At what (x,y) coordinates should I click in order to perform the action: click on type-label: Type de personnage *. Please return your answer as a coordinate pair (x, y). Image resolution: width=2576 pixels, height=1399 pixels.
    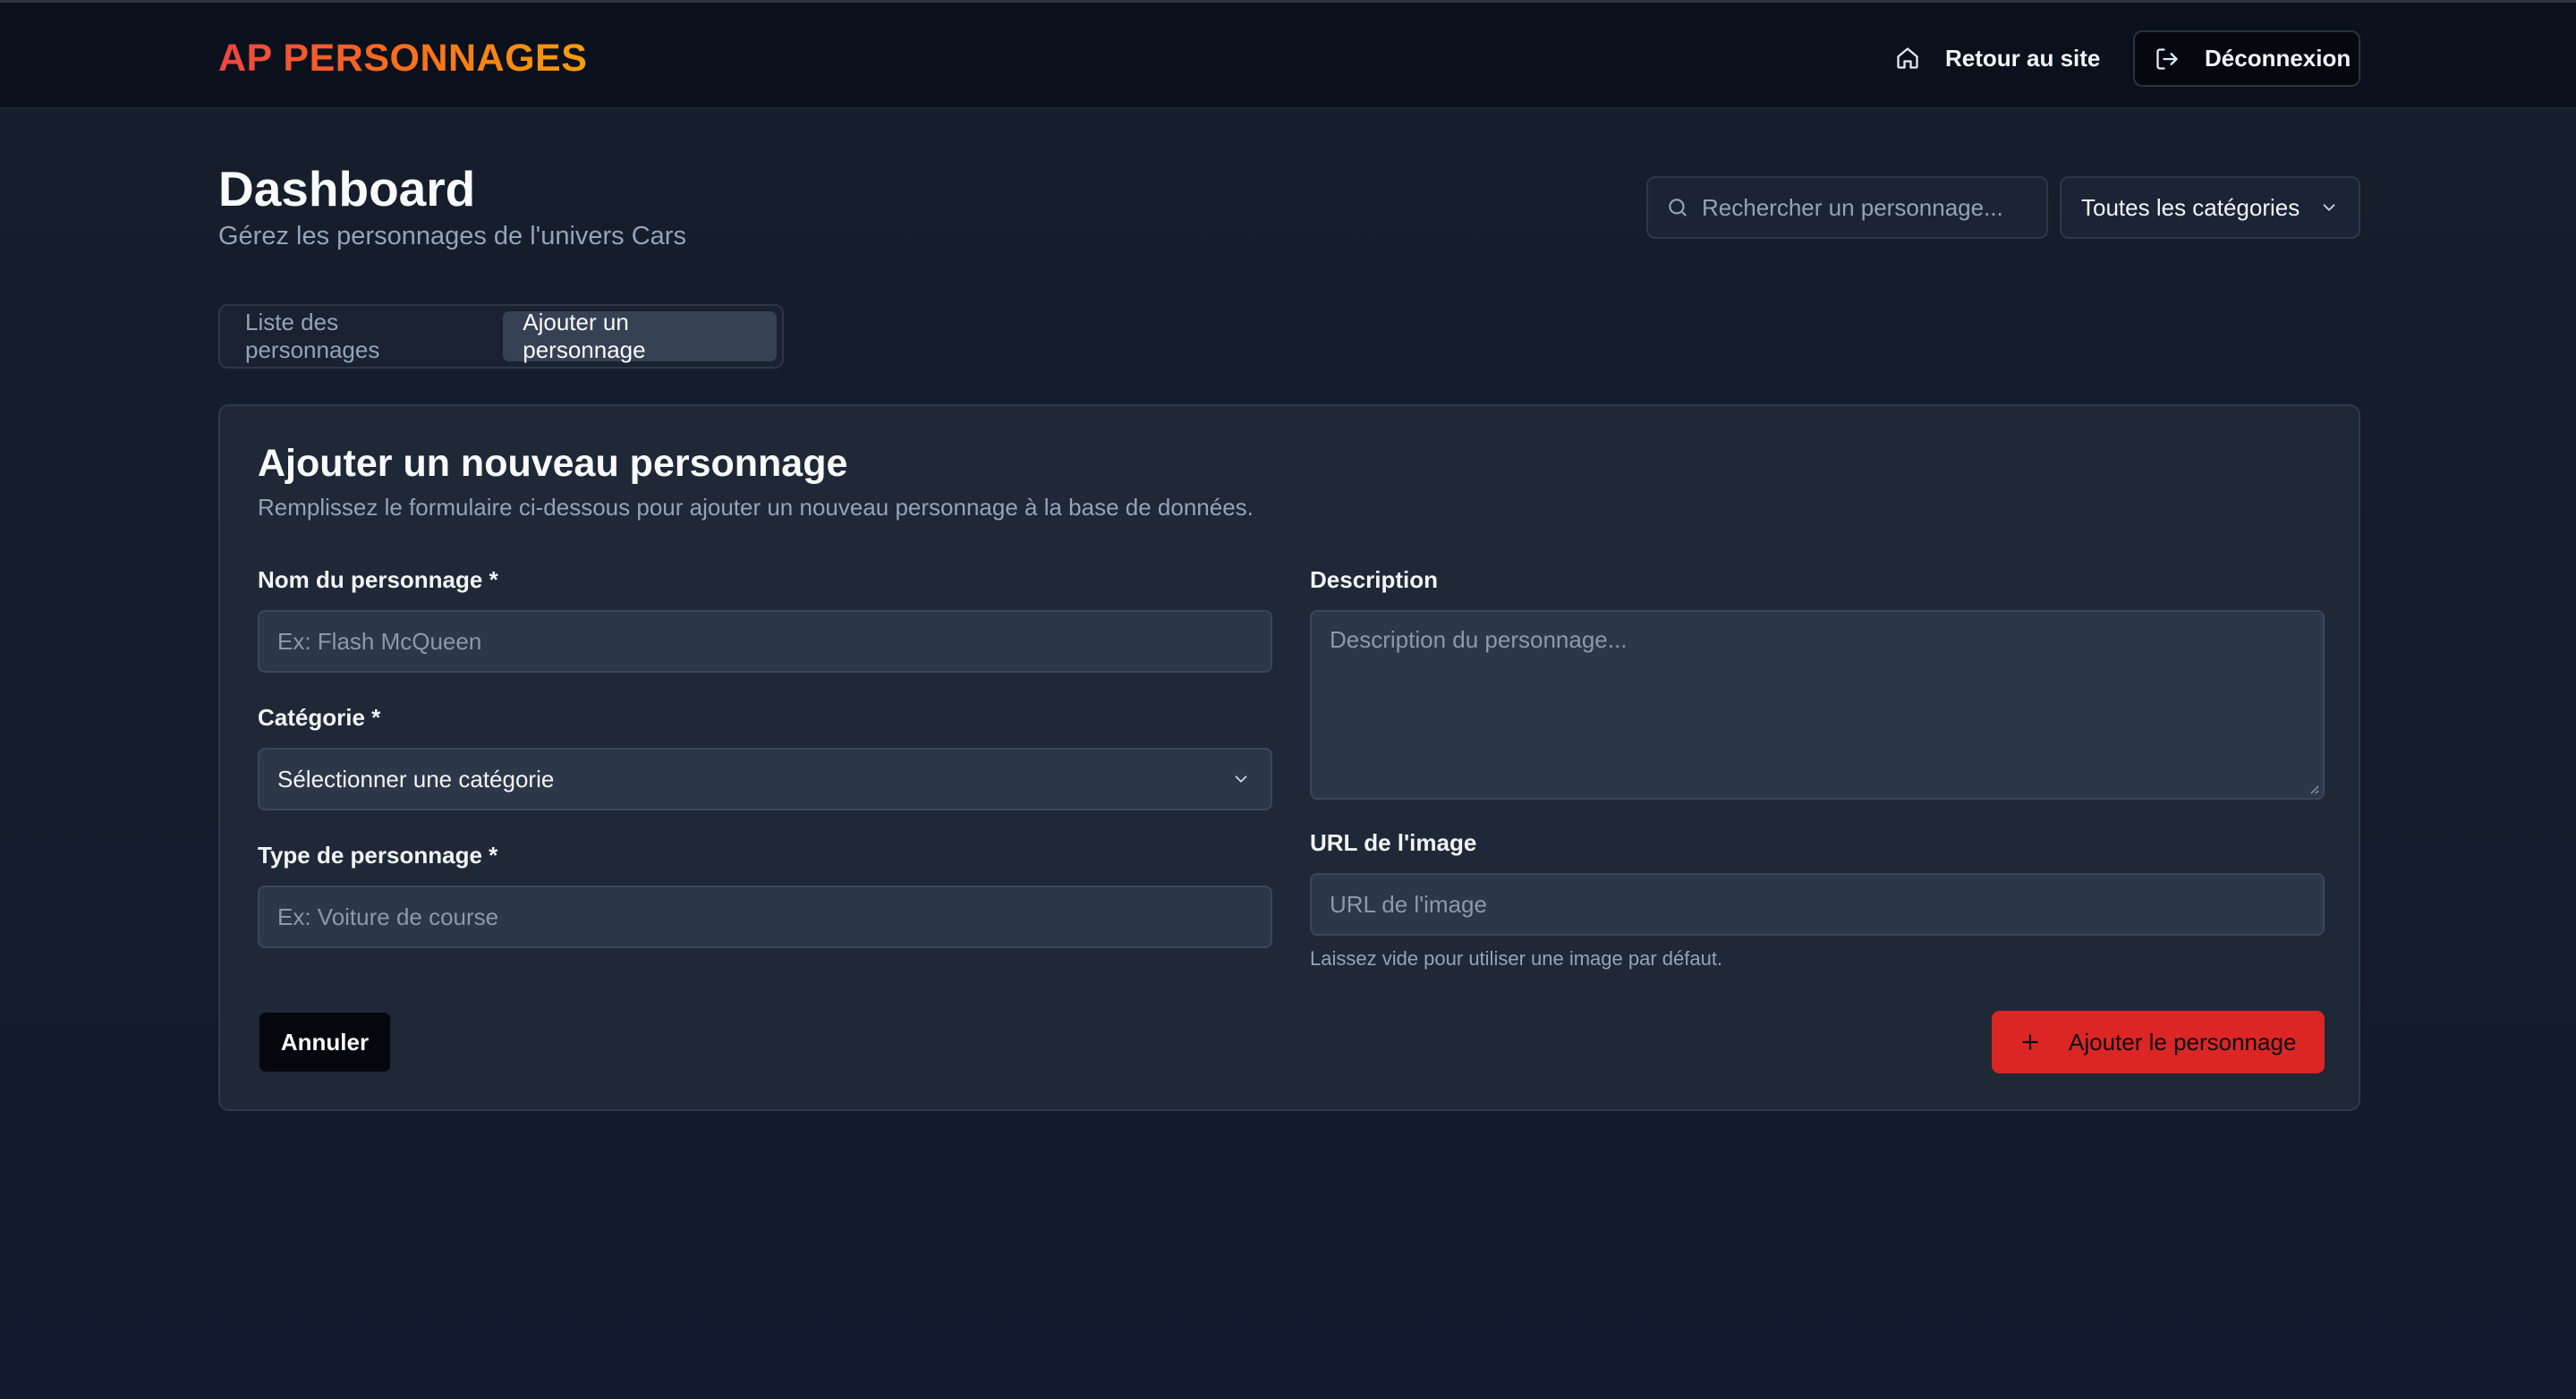
    Looking at the image, I should click on (378, 855).